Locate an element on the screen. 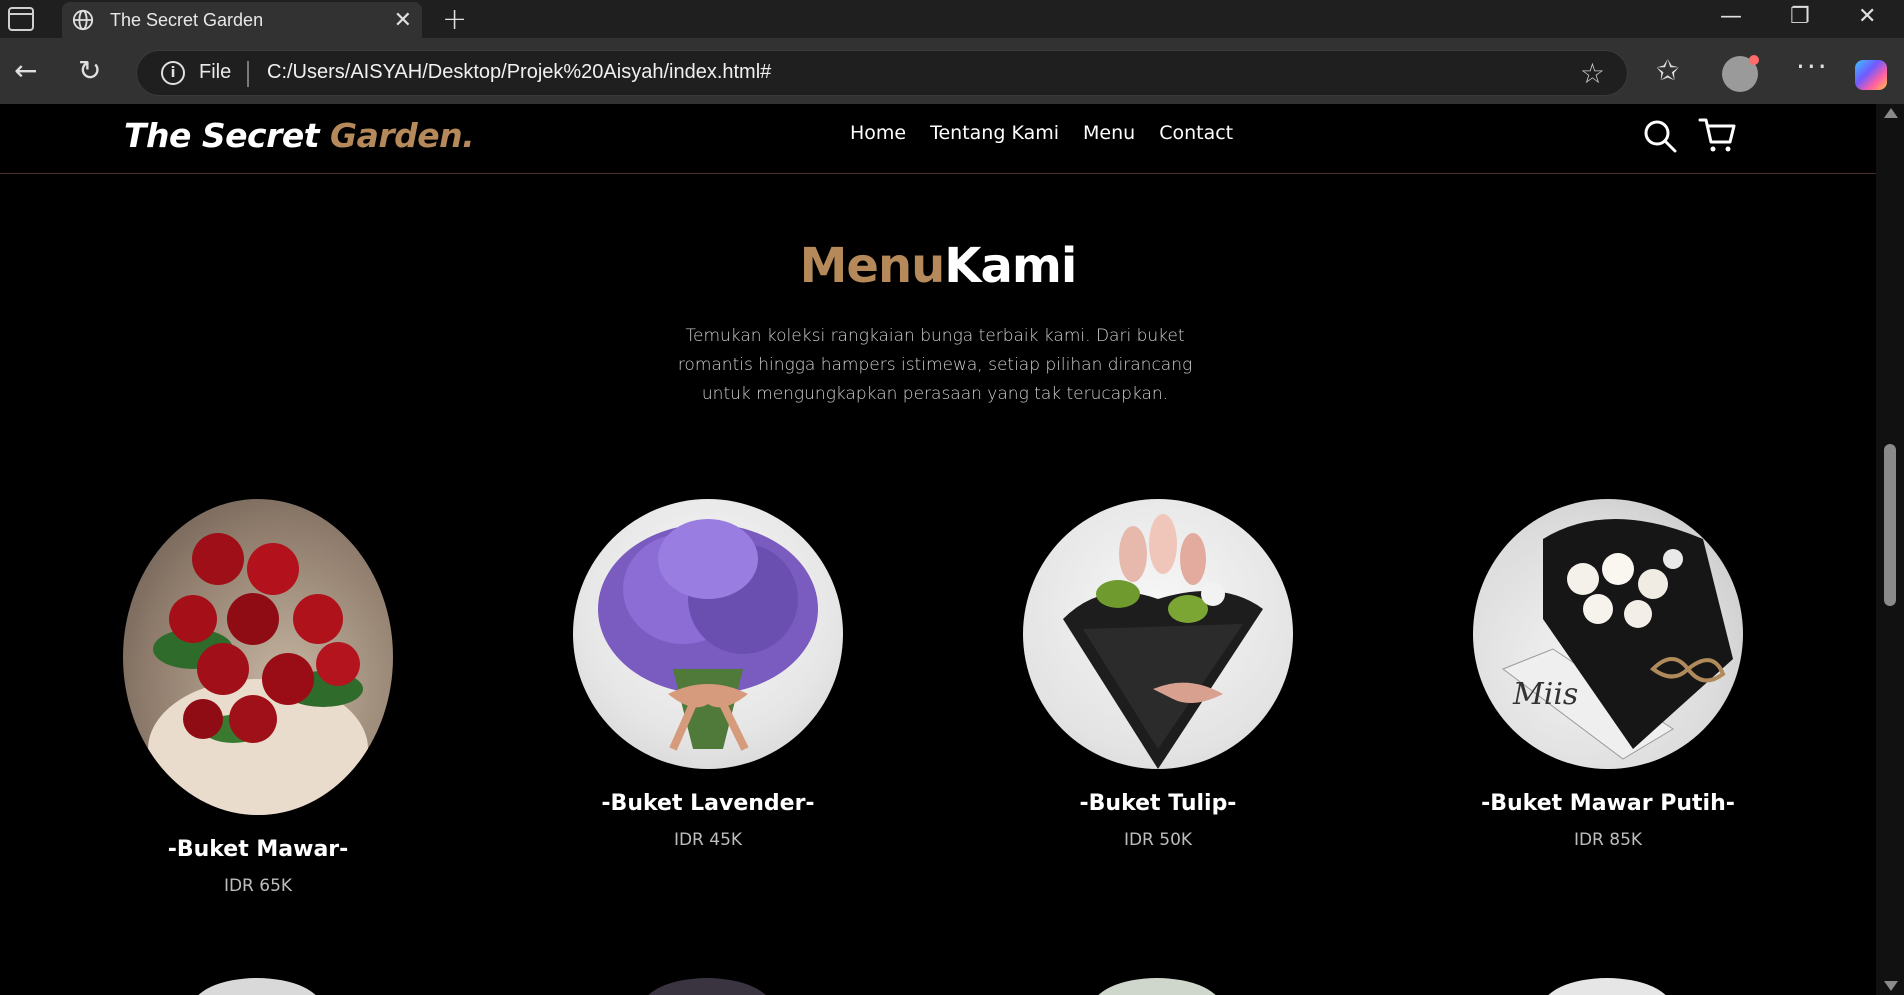  site-logo: The Secret Garden. is located at coordinates (299, 135).